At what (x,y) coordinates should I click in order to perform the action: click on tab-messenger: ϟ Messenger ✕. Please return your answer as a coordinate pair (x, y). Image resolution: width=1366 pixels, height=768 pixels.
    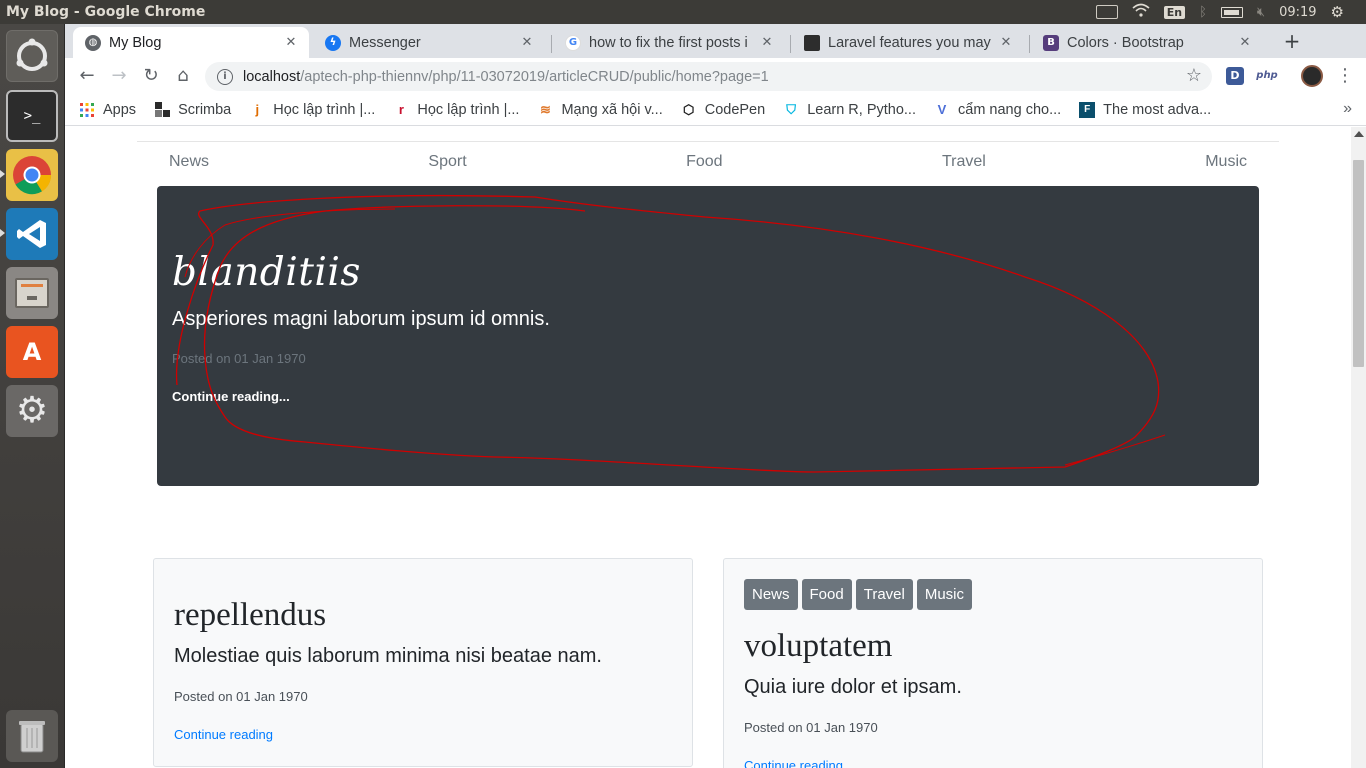
    Looking at the image, I should click on (429, 42).